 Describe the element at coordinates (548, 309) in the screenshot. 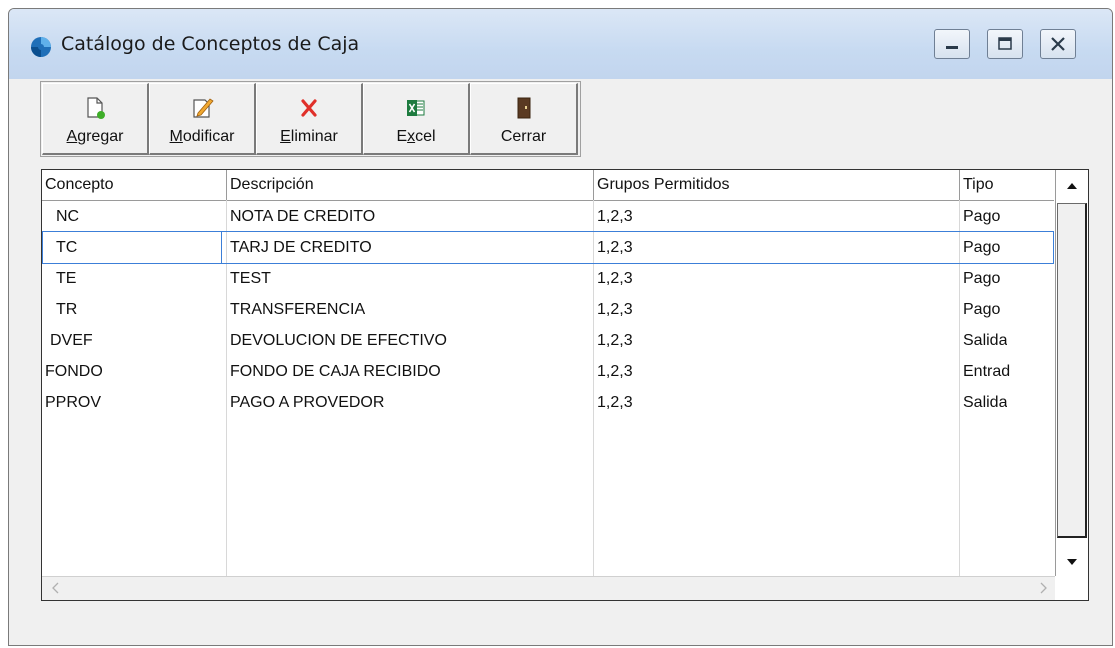

I see `table-row: TR TRANSFERENCIA 1,2,3 Pago` at that location.